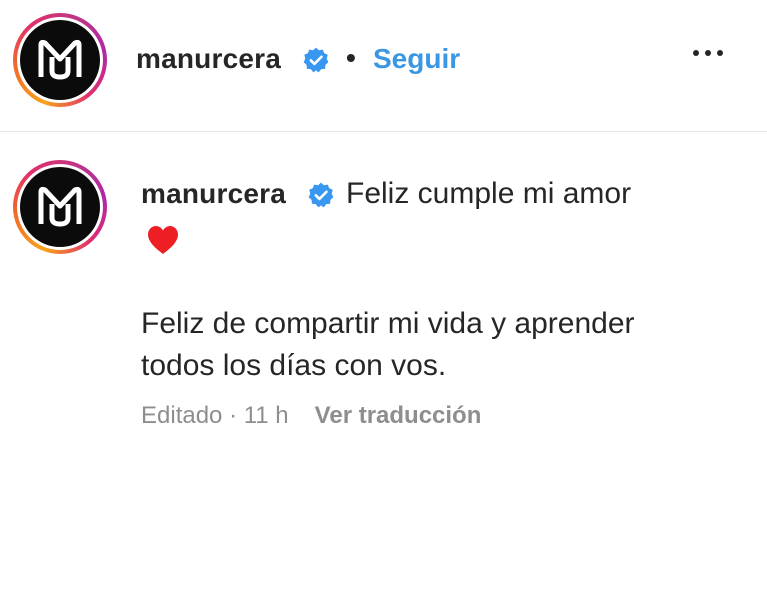 The image size is (767, 612). I want to click on timestamp: Editado · 11 h, so click(215, 415).